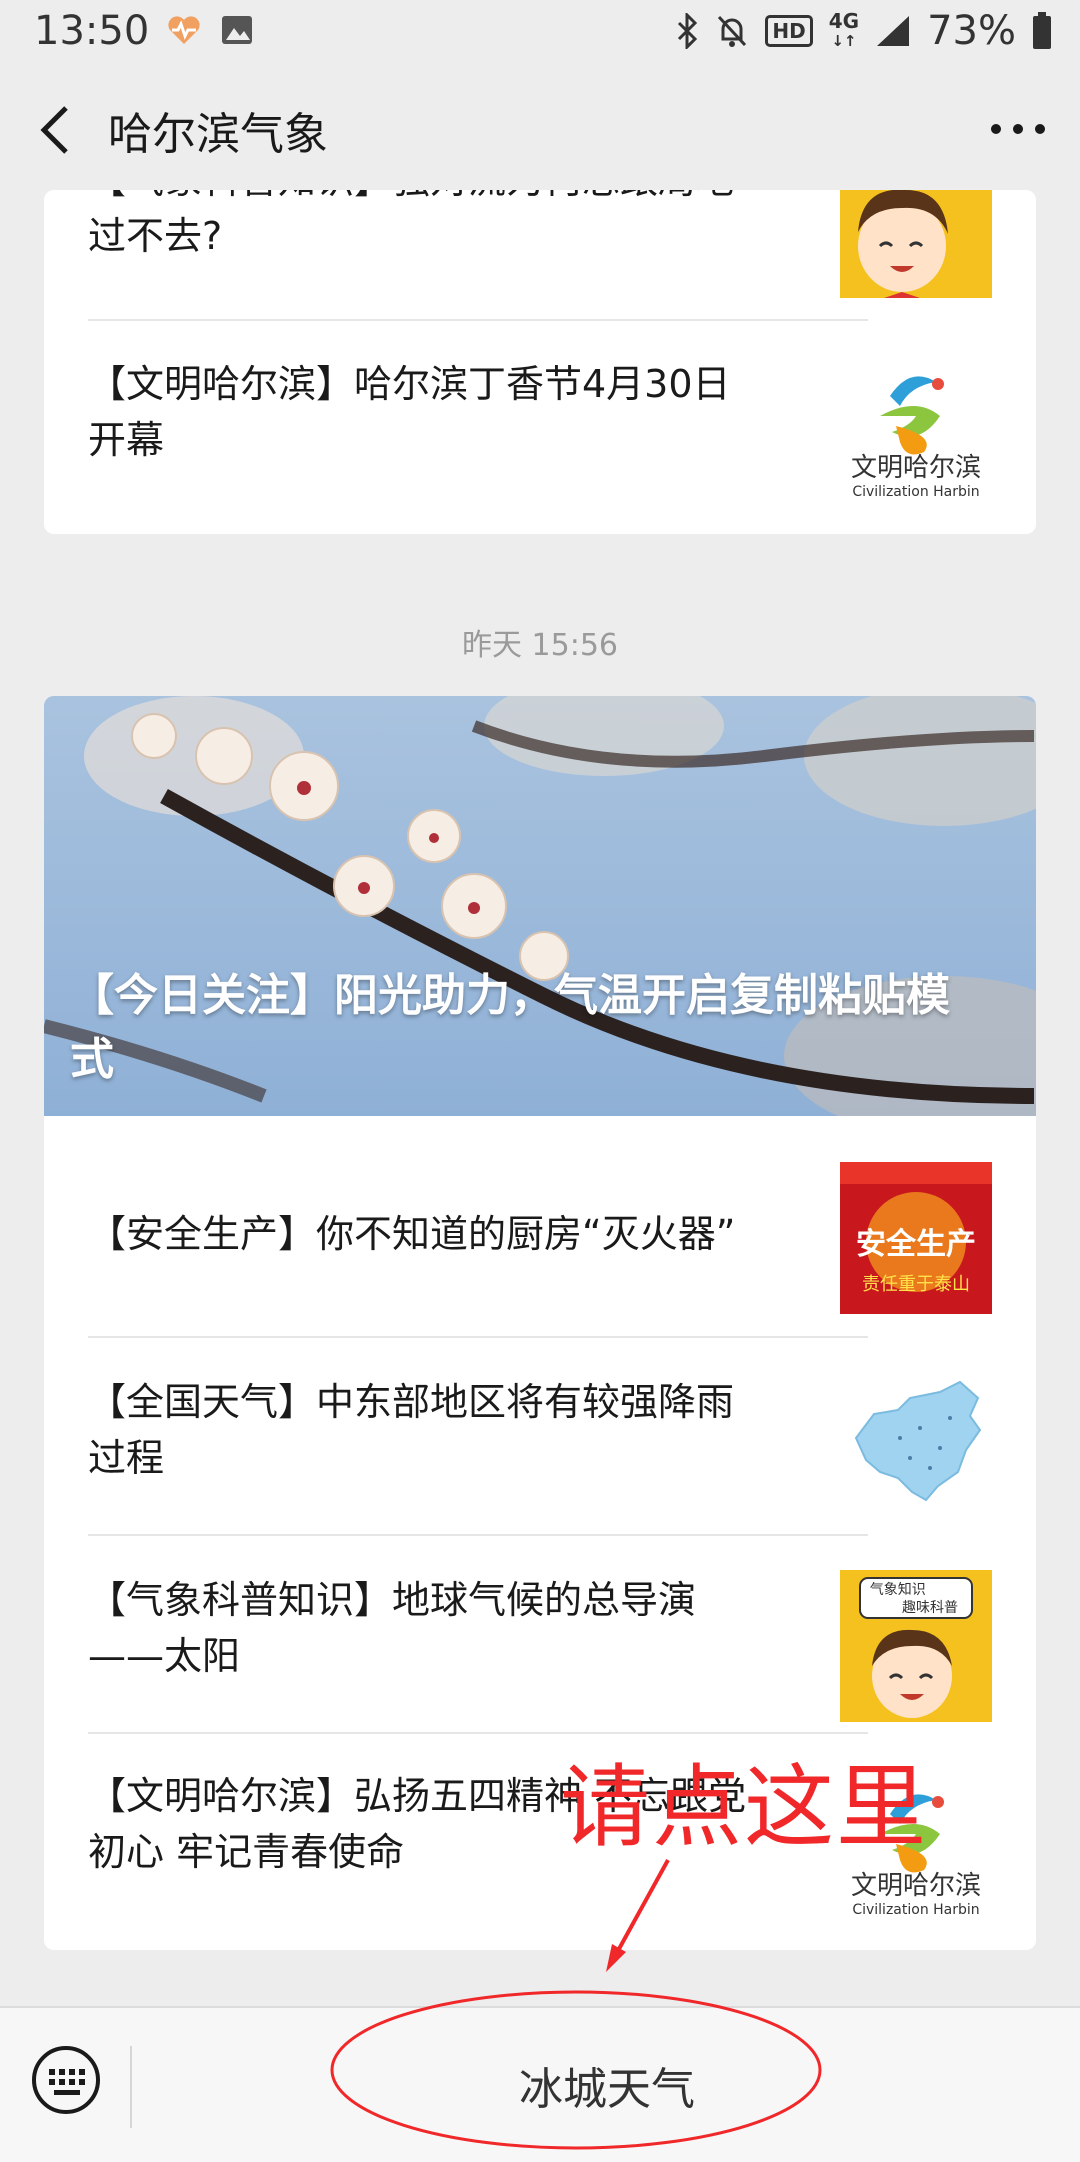  Describe the element at coordinates (971, 31) in the screenshot. I see `battery-percent: 73%` at that location.